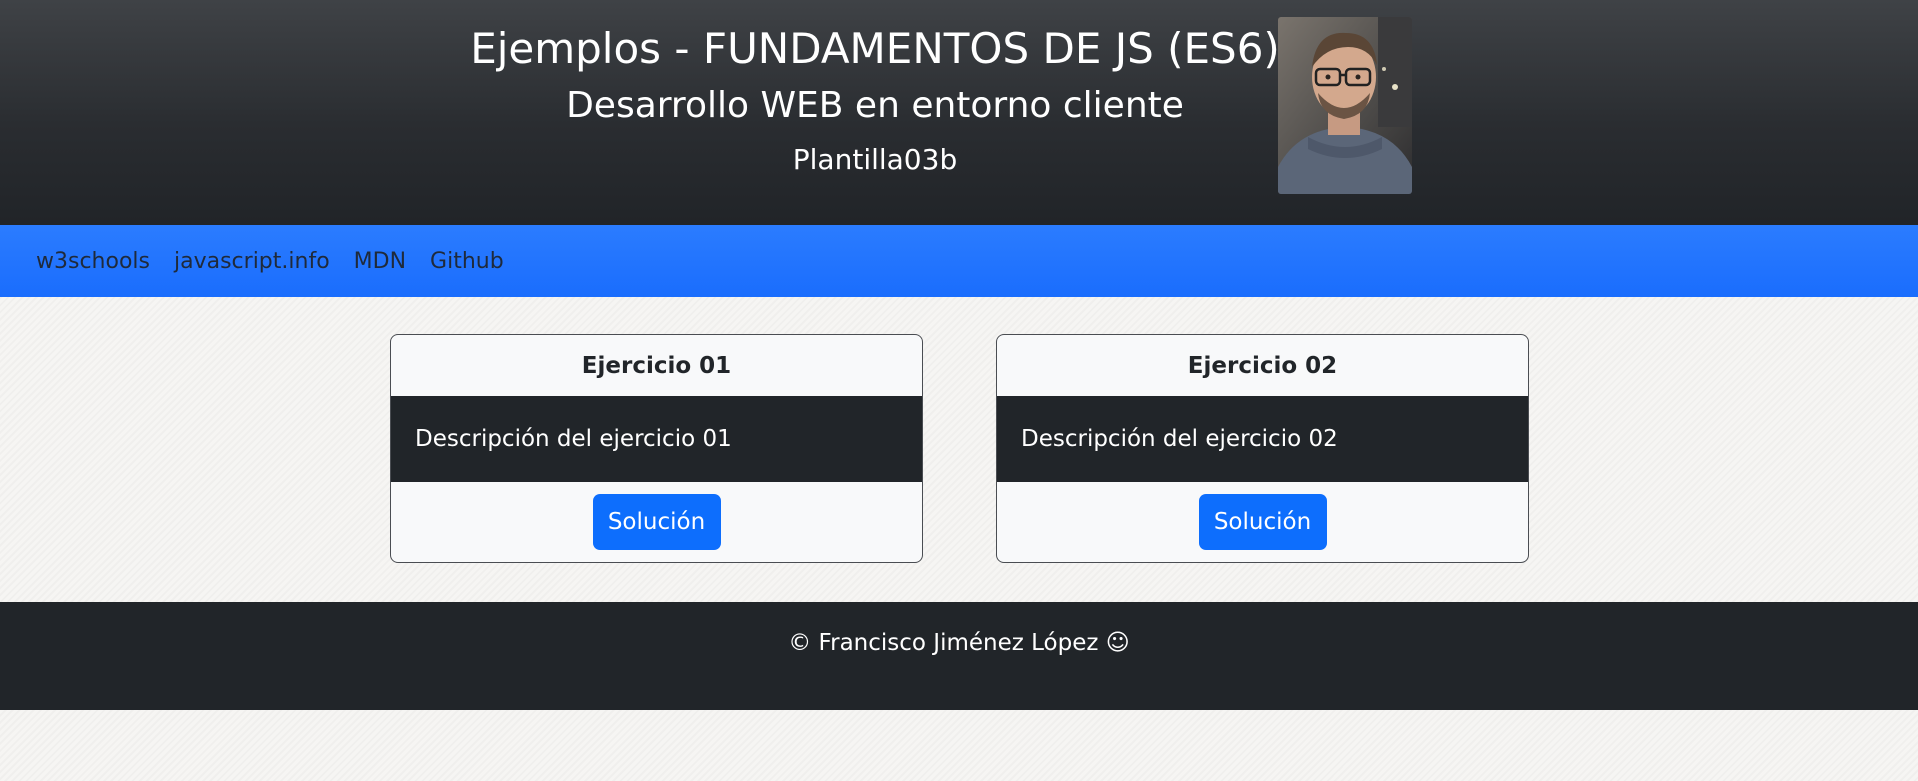  I want to click on template-name: Plantilla03b, so click(875, 159).